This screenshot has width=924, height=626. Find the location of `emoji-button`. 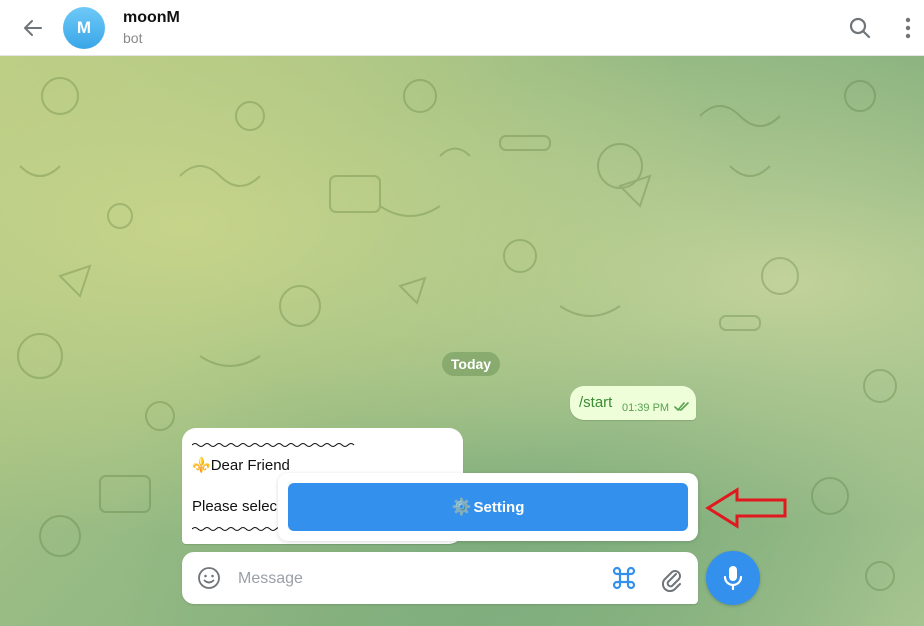

emoji-button is located at coordinates (209, 578).